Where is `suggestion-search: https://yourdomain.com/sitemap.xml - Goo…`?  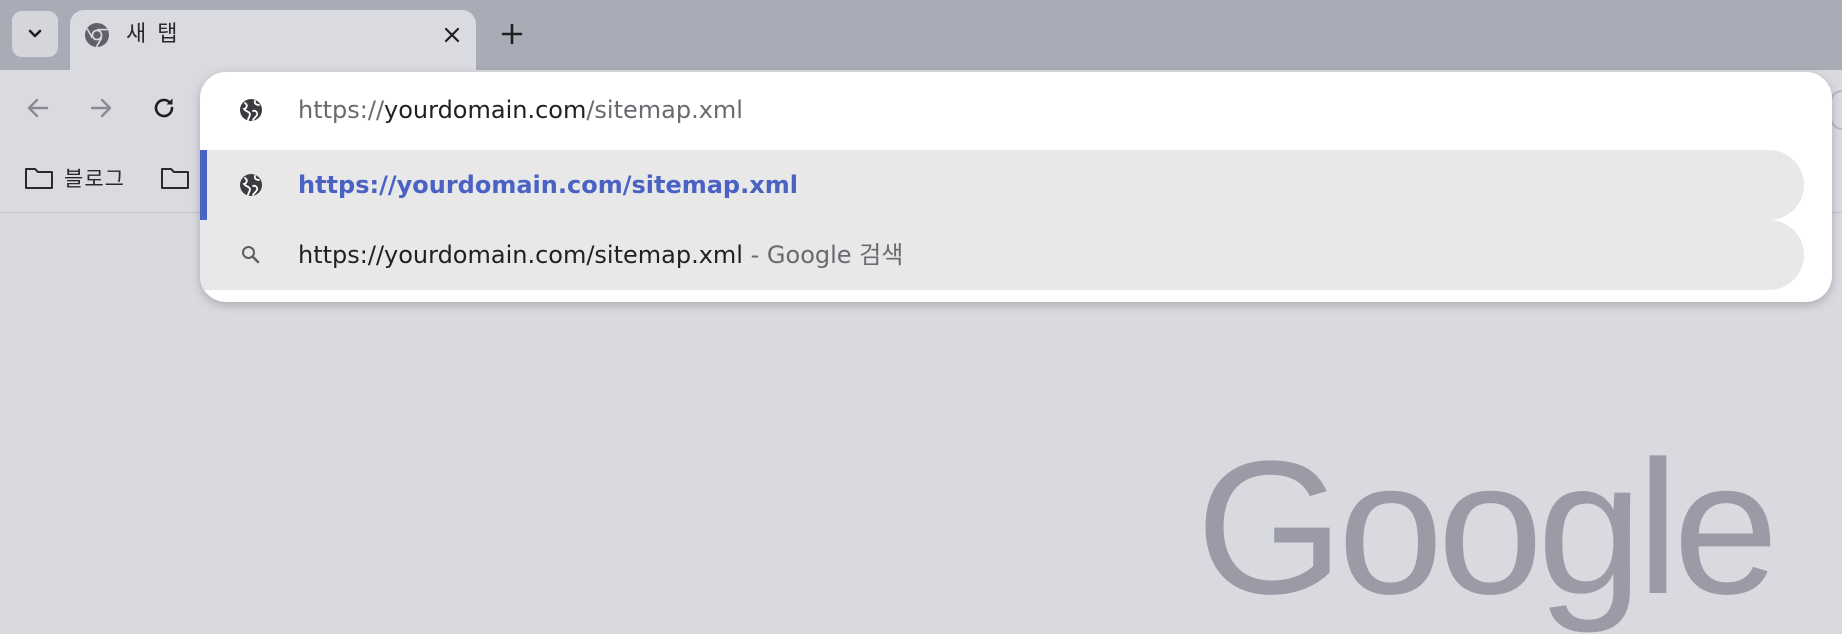
suggestion-search: https://yourdomain.com/sitemap.xml - Goo… is located at coordinates (1002, 255).